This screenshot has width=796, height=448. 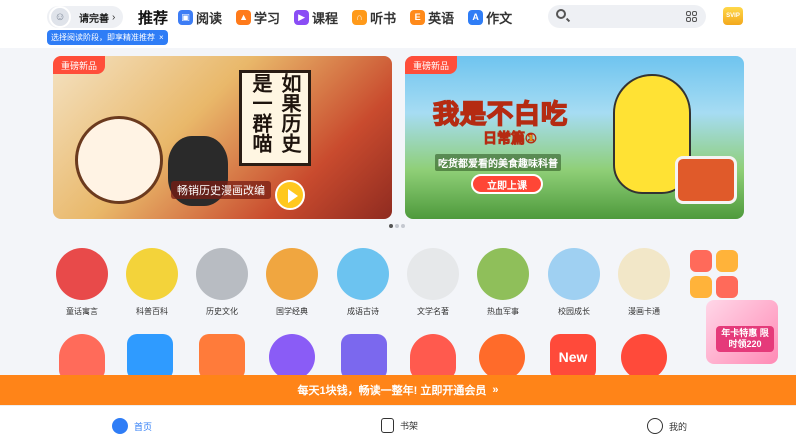 I want to click on category-grid-icon, so click(x=691, y=16).